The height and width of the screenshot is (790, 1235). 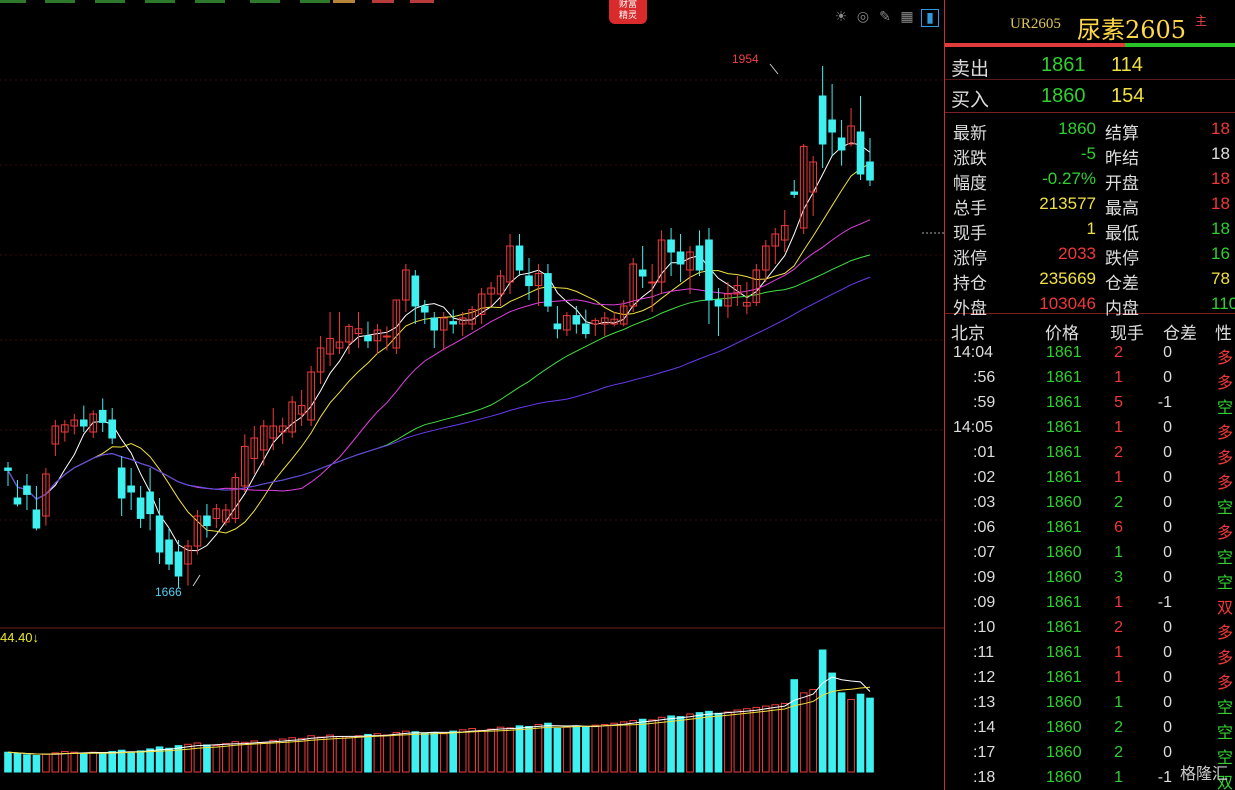 What do you see at coordinates (1203, 774) in the screenshot?
I see `watermark-logo: 格隆汇` at bounding box center [1203, 774].